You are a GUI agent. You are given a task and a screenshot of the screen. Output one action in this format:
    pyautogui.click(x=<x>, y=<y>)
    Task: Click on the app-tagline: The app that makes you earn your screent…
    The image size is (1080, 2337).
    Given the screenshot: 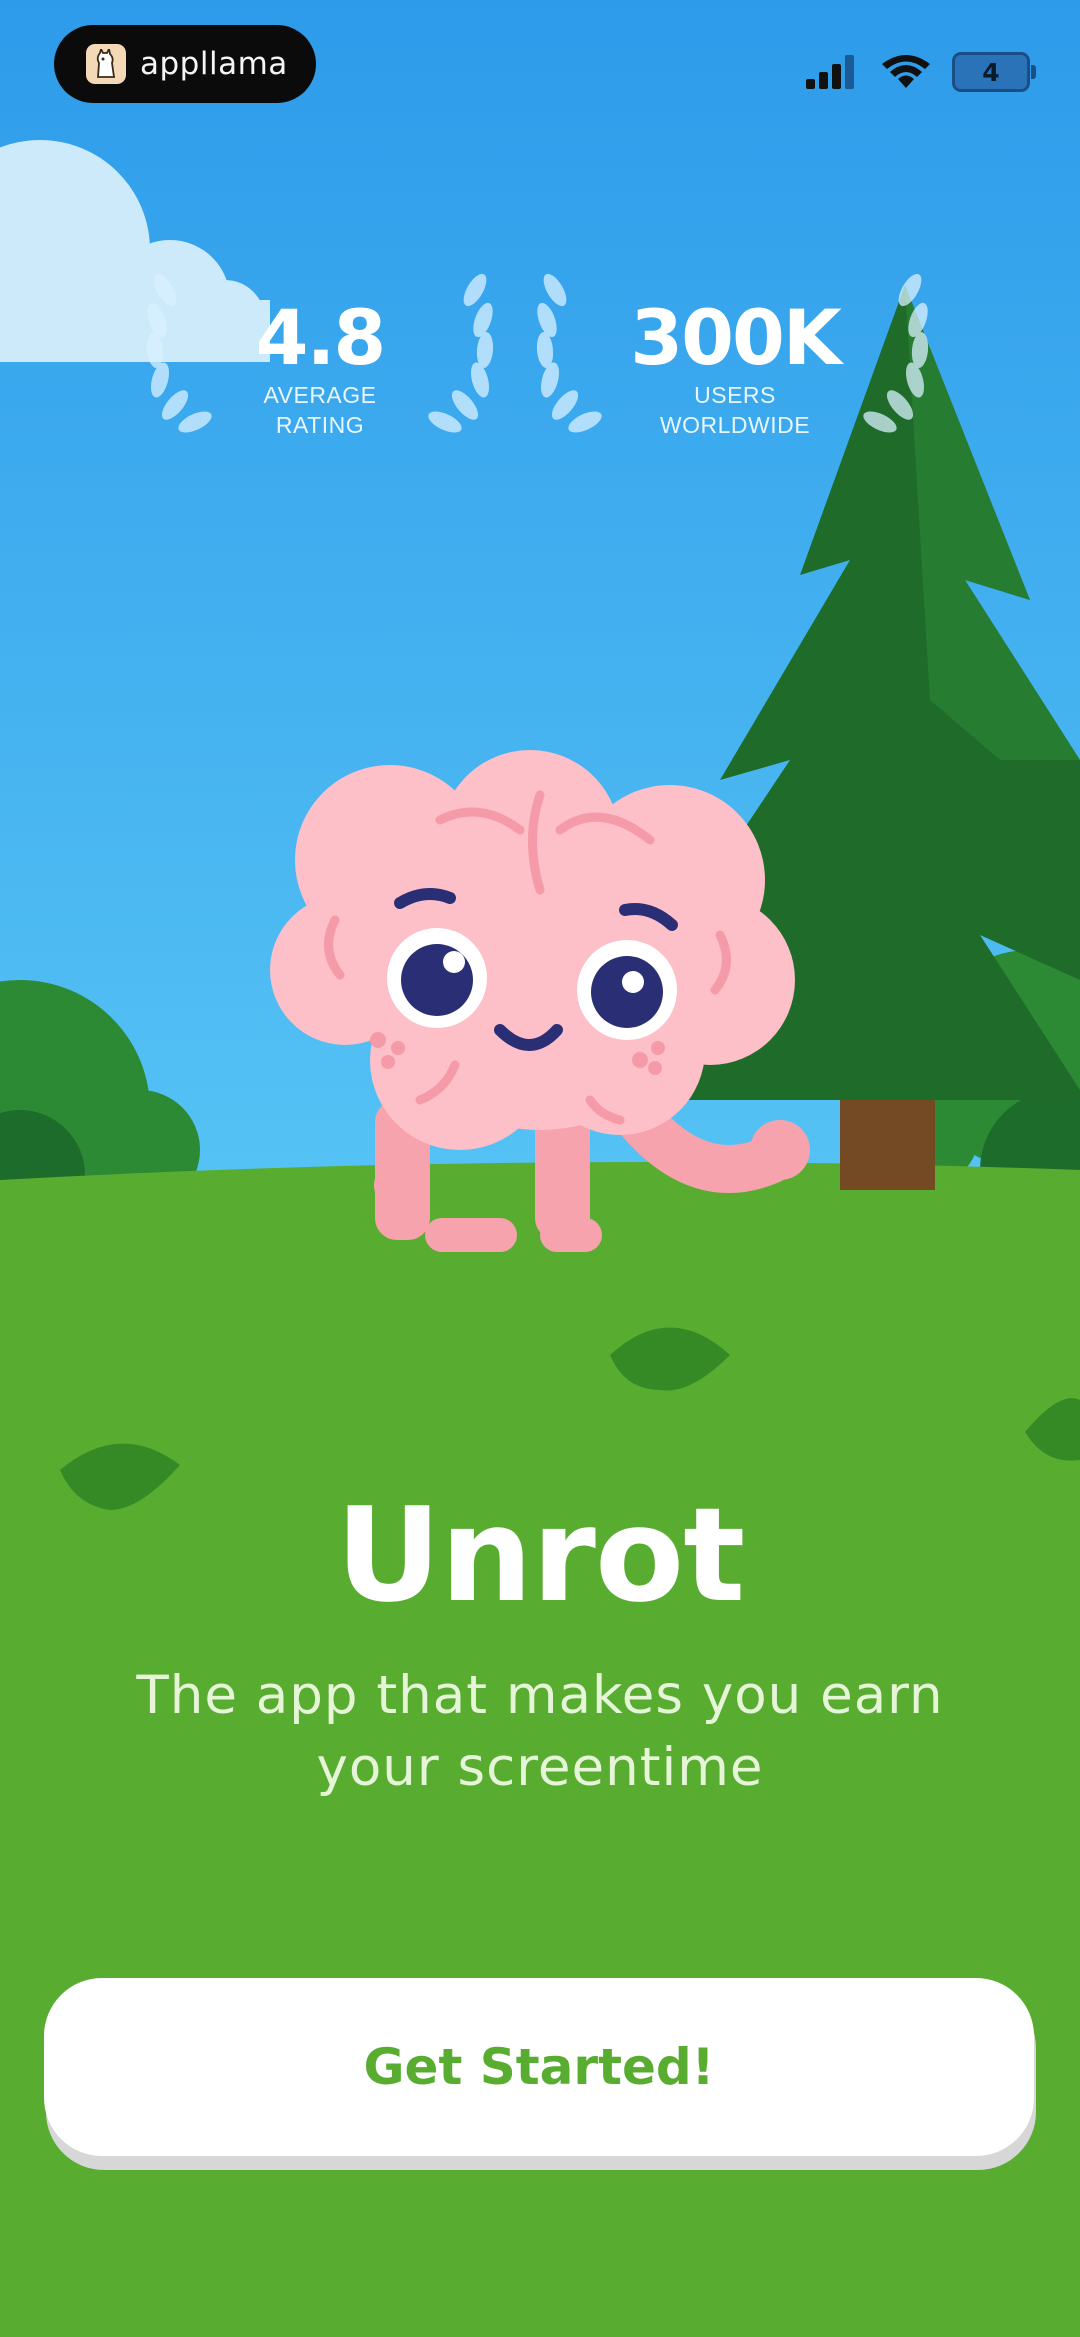 What is the action you would take?
    pyautogui.click(x=540, y=1732)
    